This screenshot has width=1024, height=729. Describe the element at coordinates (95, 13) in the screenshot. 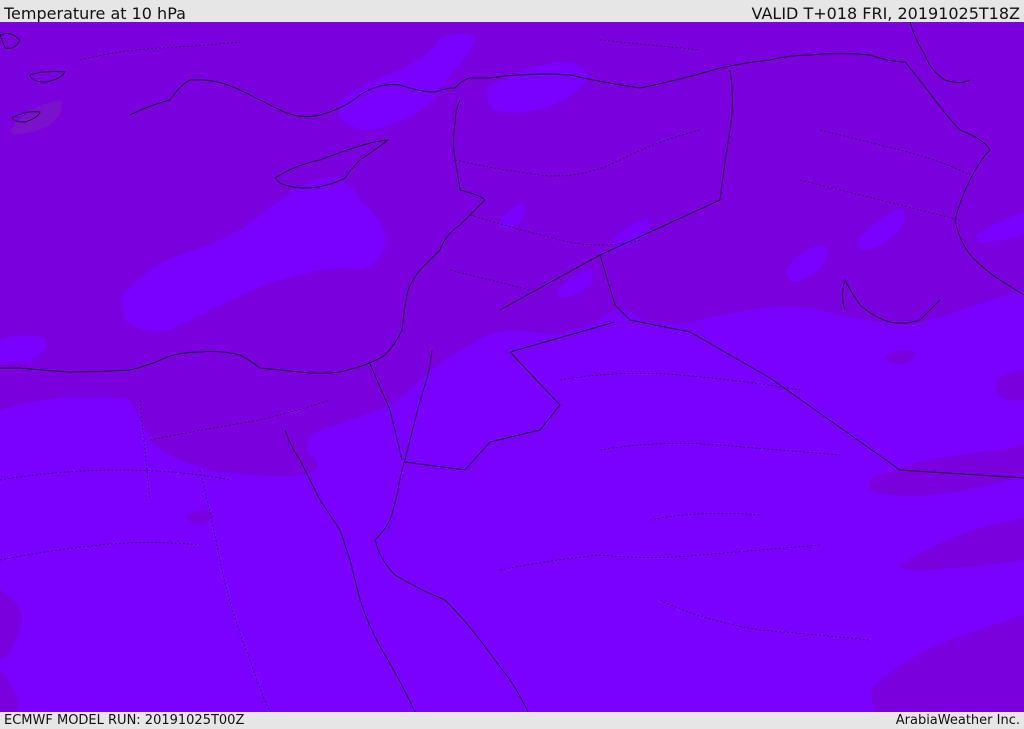

I see `map-title: Temperature at 10 hPa` at that location.